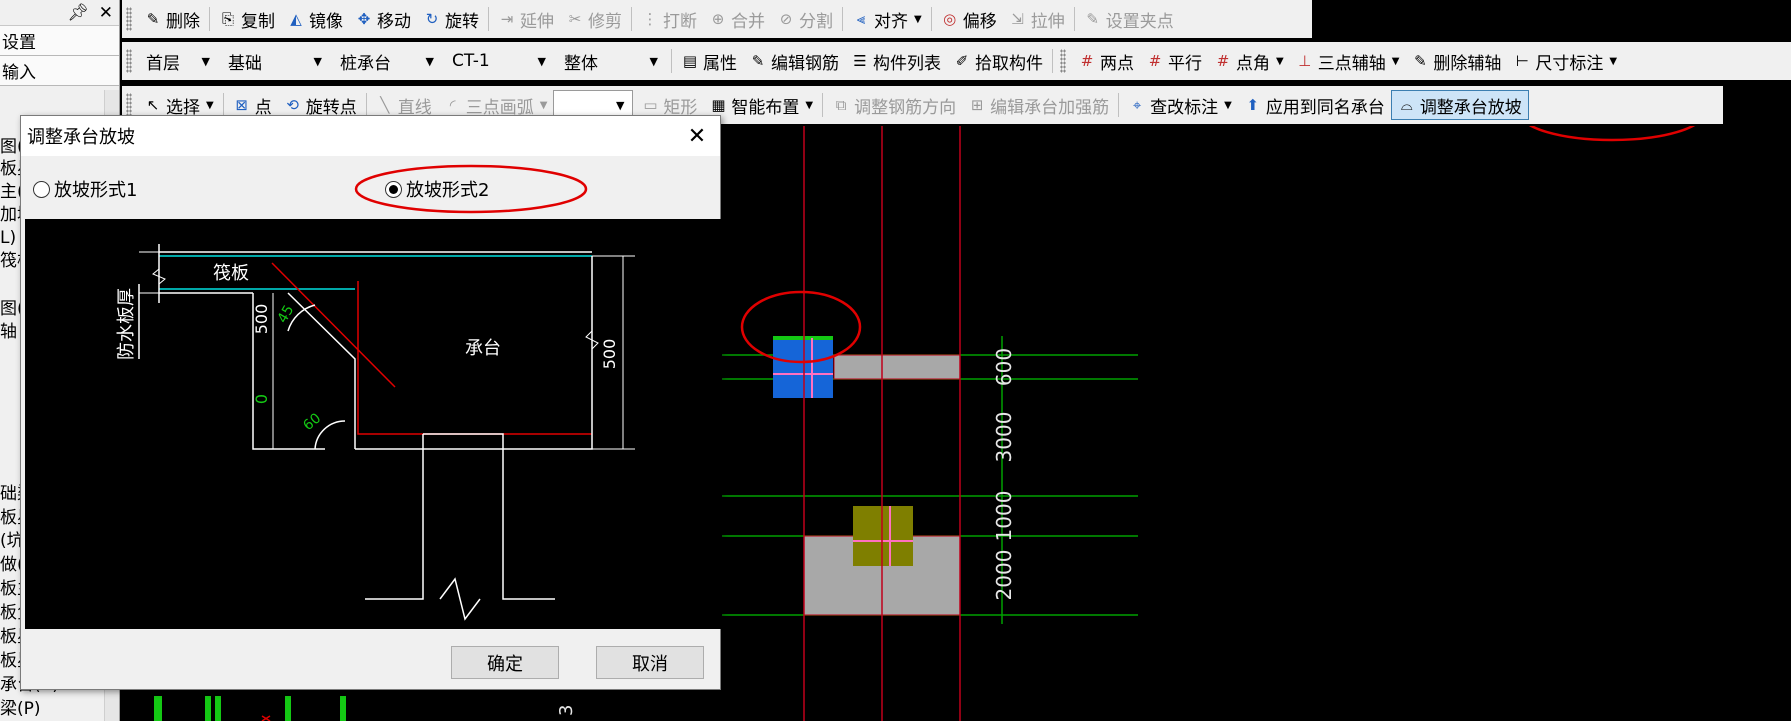  Describe the element at coordinates (680, 21) in the screenshot. I see `tool-button-break-label: 打断` at that location.